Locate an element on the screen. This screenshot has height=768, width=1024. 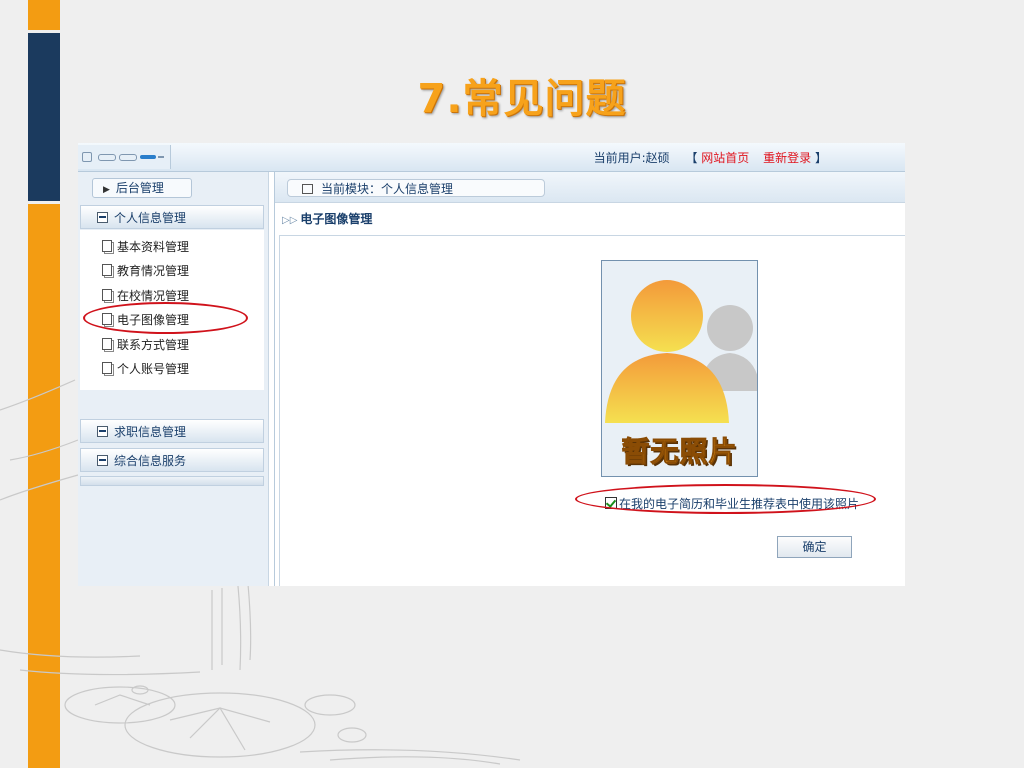
system-logo is located at coordinates (124, 157).